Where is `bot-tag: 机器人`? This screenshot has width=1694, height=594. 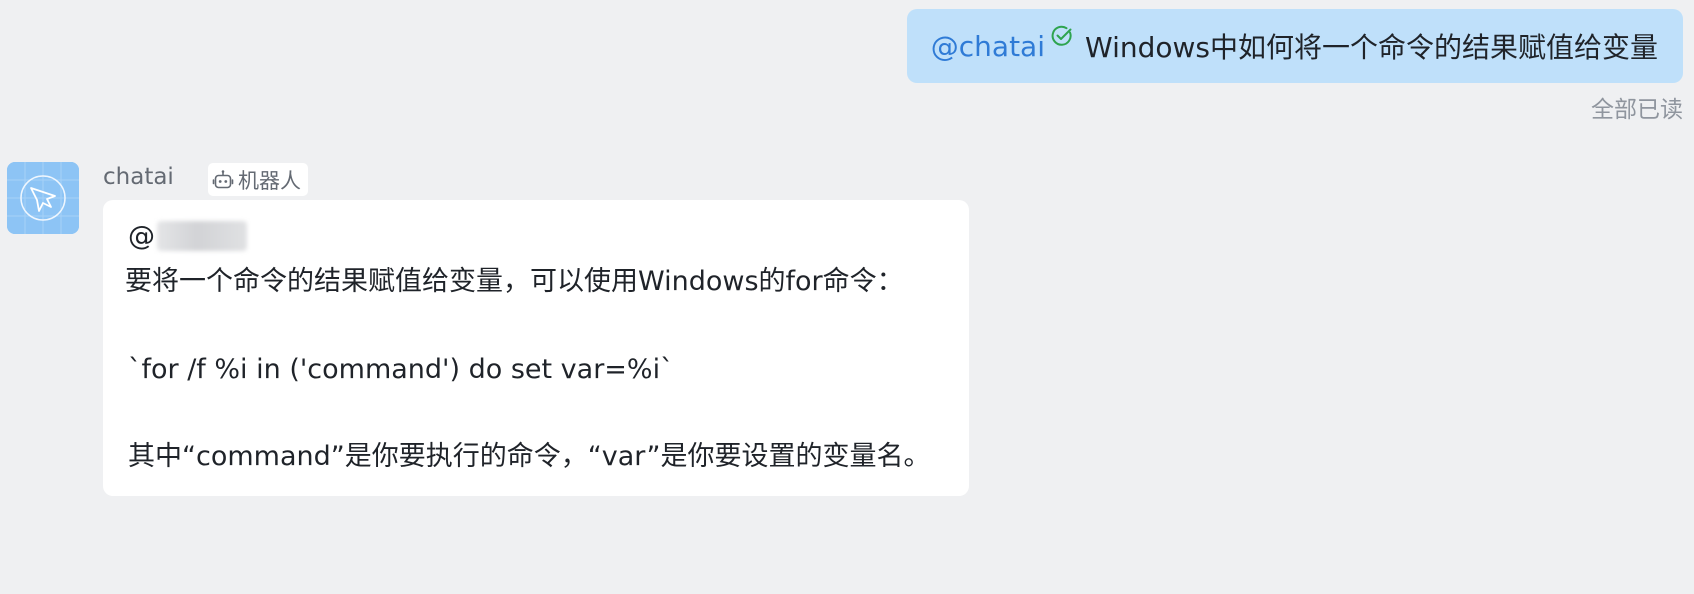
bot-tag: 机器人 is located at coordinates (258, 179).